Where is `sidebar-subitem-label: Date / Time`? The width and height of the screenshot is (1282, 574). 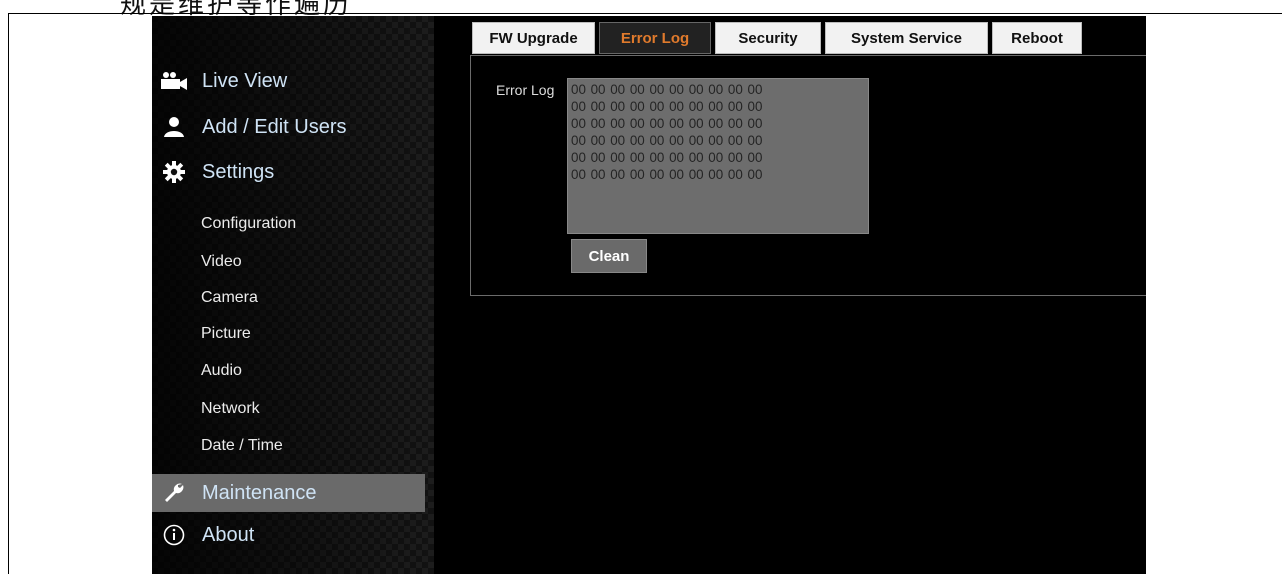 sidebar-subitem-label: Date / Time is located at coordinates (242, 445).